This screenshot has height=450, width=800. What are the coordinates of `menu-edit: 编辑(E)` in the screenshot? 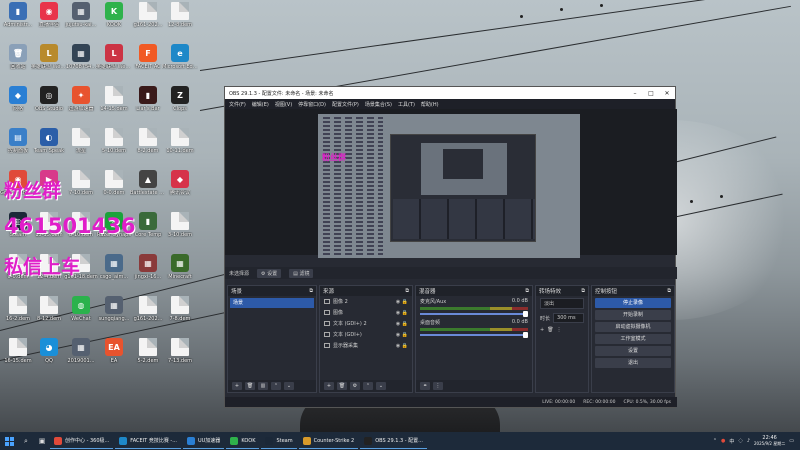 It's located at (260, 104).